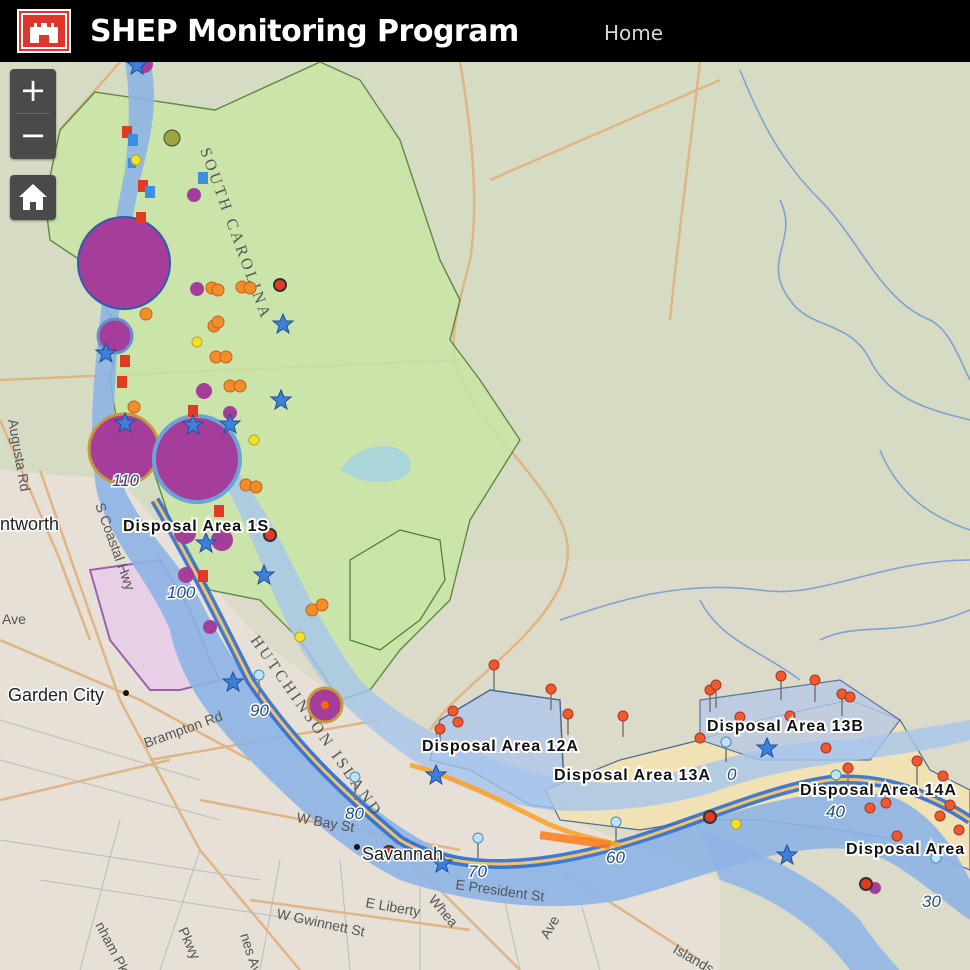 The width and height of the screenshot is (970, 970). What do you see at coordinates (29, 524) in the screenshot?
I see `place-wentworth: ntworth` at bounding box center [29, 524].